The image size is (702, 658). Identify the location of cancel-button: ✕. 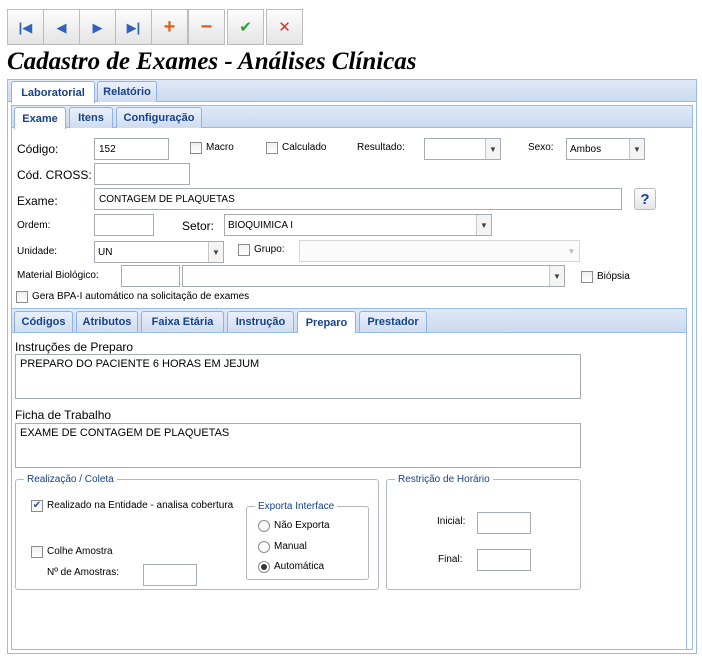
(284, 27).